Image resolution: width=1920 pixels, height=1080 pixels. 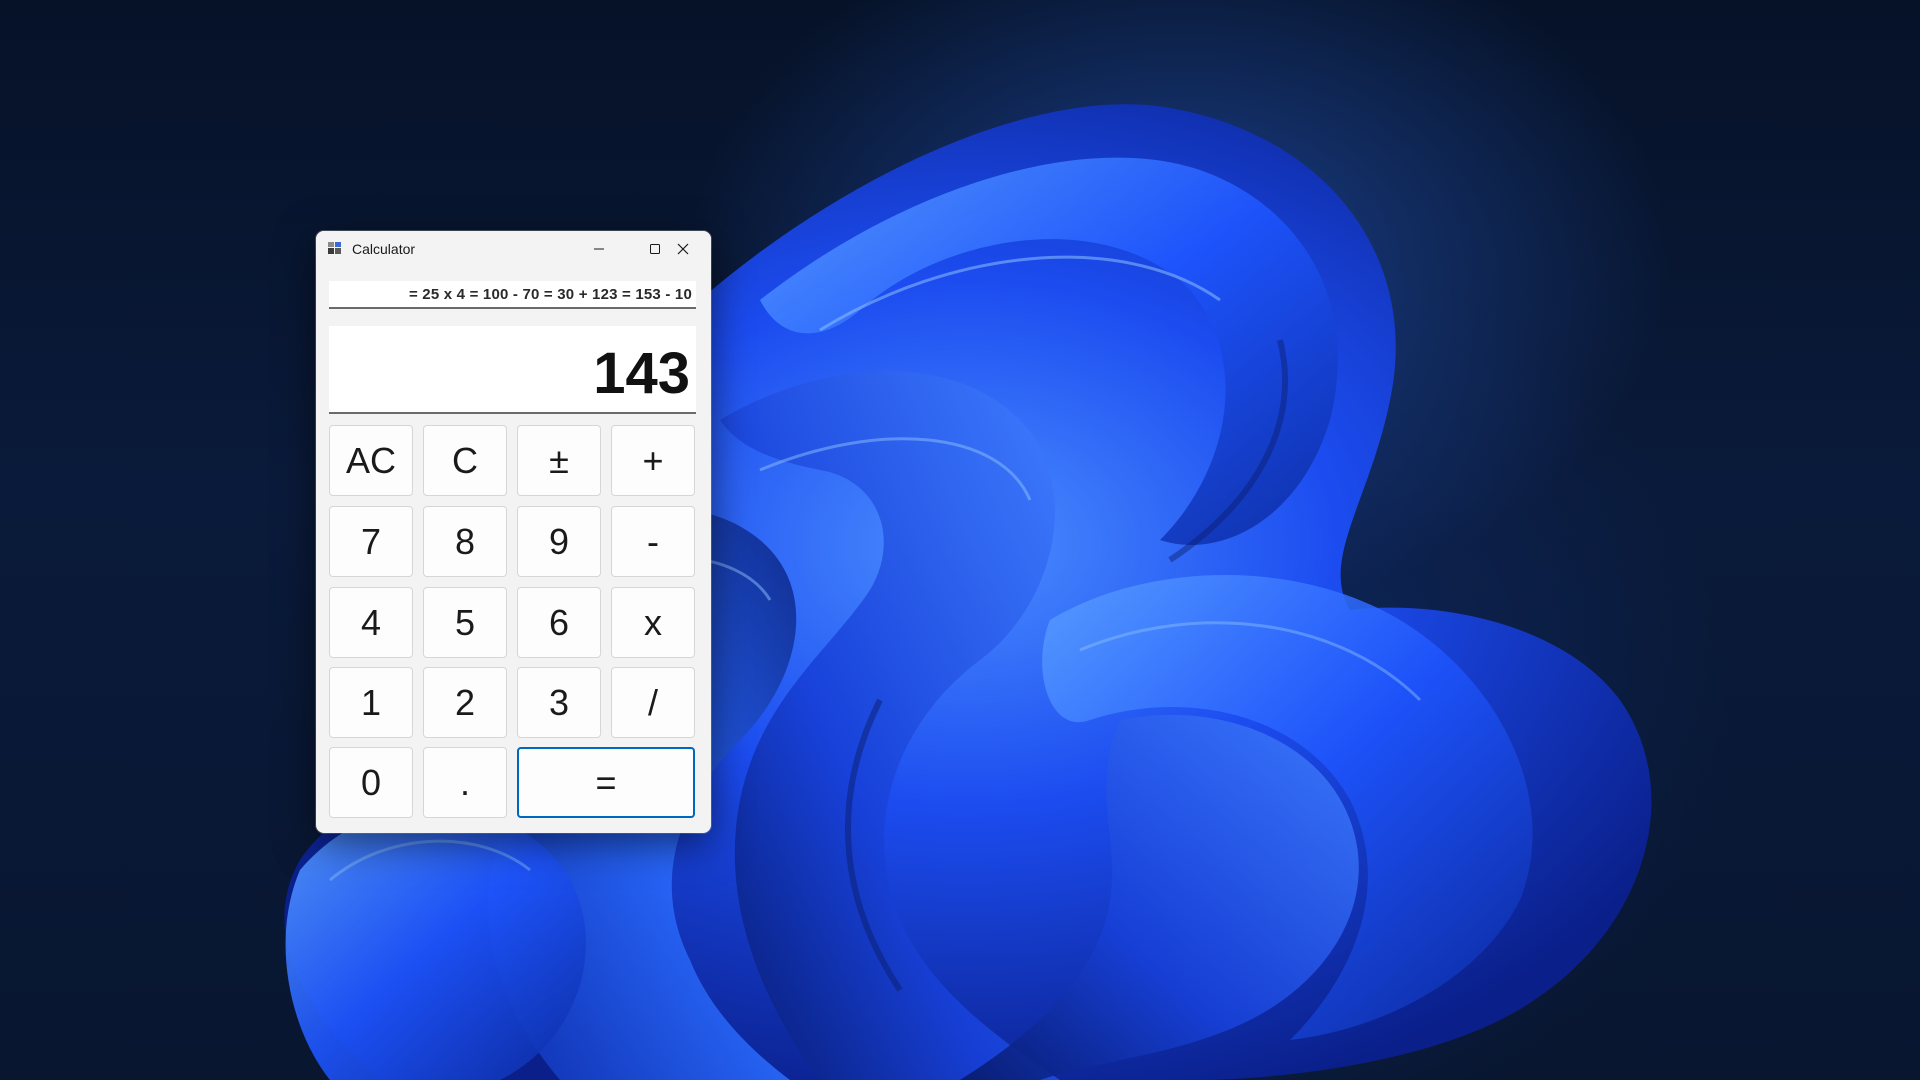 I want to click on minimize-button, so click(x=599, y=249).